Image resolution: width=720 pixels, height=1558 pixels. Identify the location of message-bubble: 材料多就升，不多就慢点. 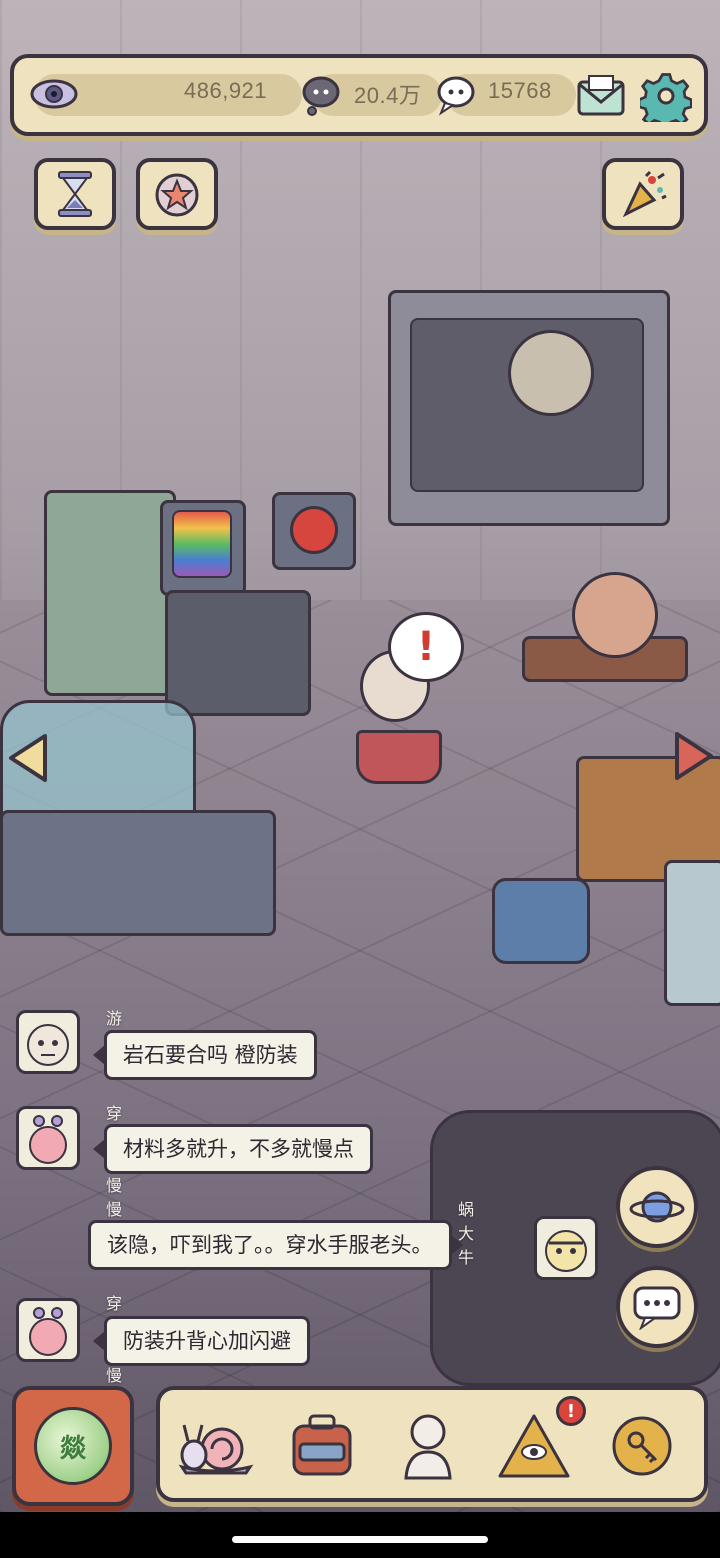
(233, 1149).